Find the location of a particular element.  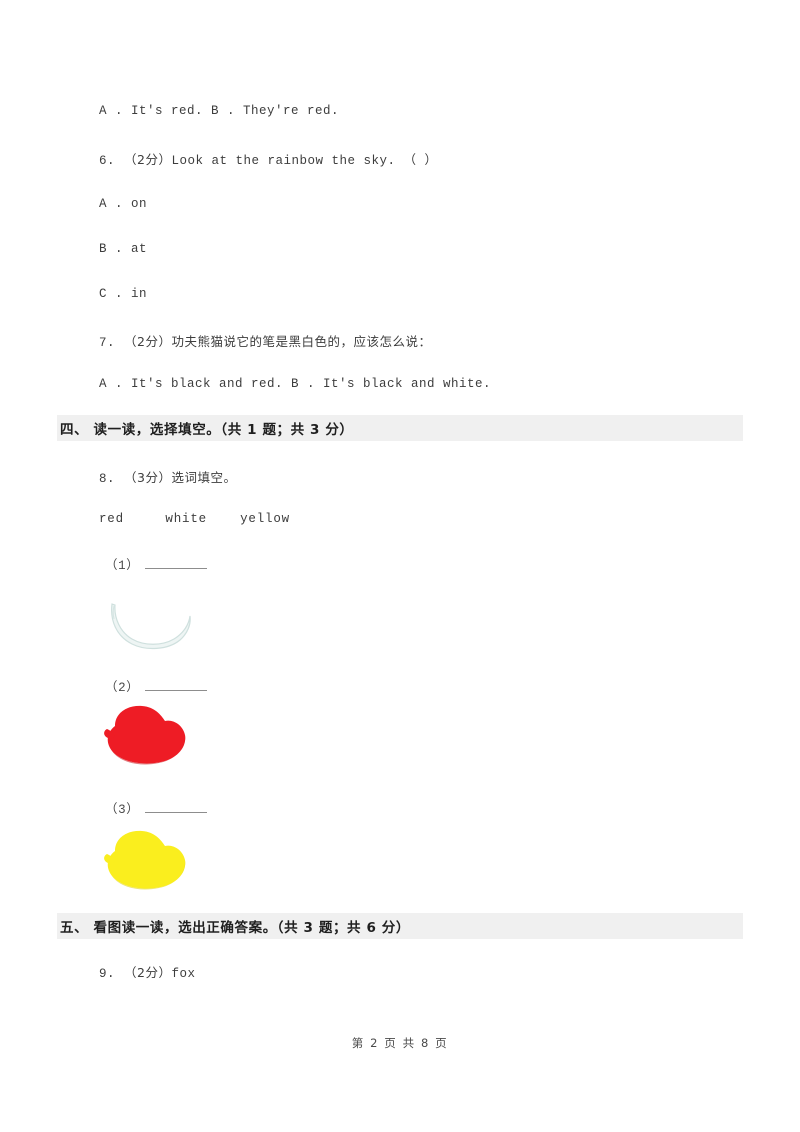

red-paint-blob-image is located at coordinates (147, 737).